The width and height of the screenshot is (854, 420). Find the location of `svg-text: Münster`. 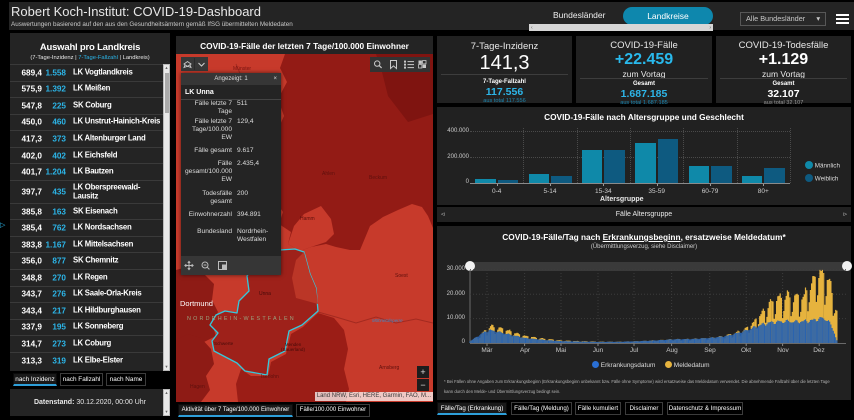

svg-text: Münster is located at coordinates (242, 69).